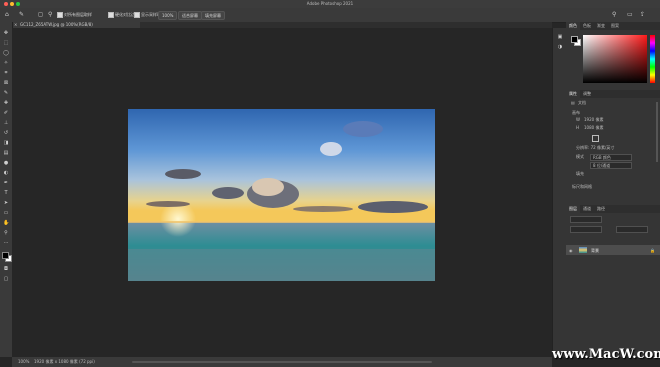 This screenshot has width=660, height=367. What do you see at coordinates (21, 15) in the screenshot?
I see `eyedropper-icon: ✎` at bounding box center [21, 15].